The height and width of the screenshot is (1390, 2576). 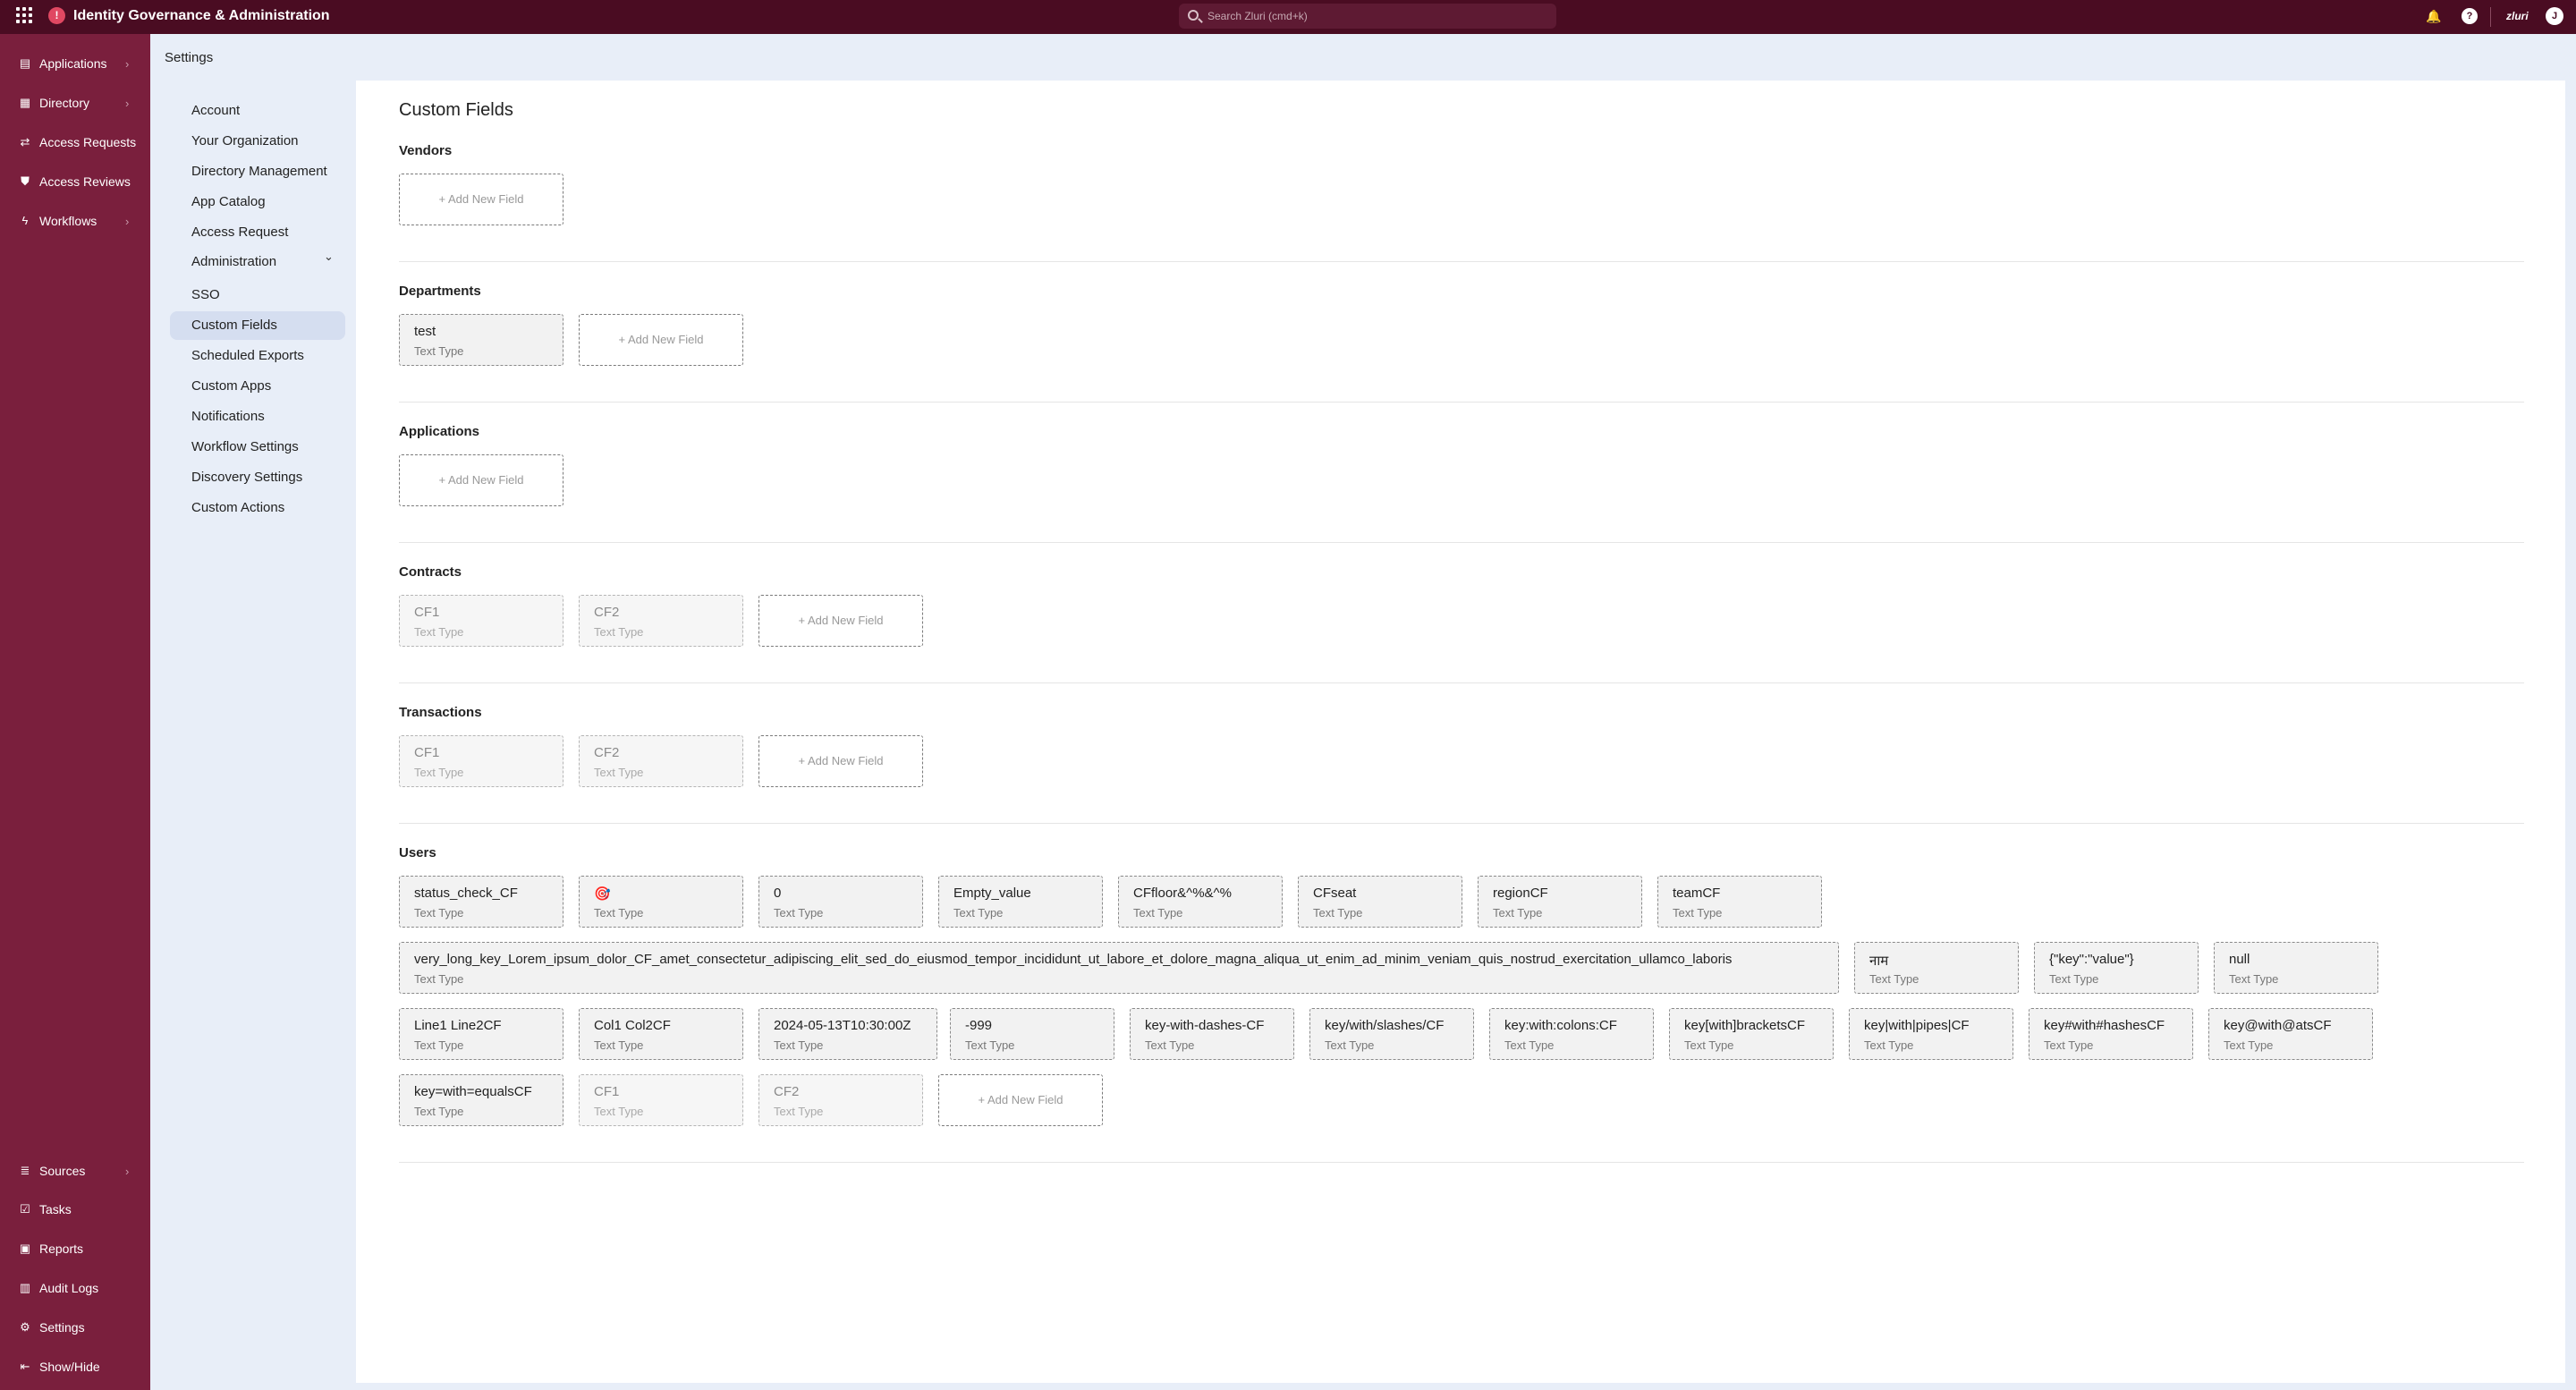 What do you see at coordinates (2434, 16) in the screenshot?
I see `bell-icon: 🔔` at bounding box center [2434, 16].